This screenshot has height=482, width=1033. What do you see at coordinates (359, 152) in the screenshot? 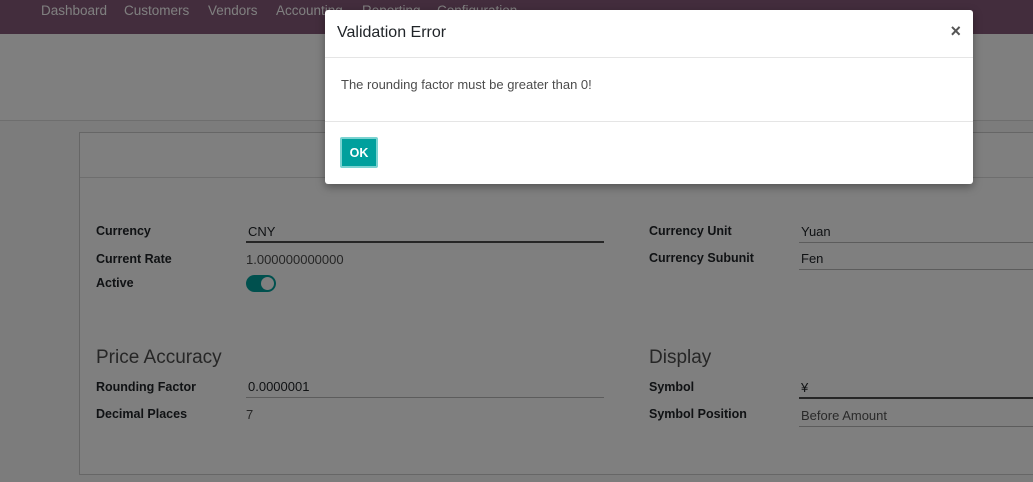
I see `ok-button: OK` at bounding box center [359, 152].